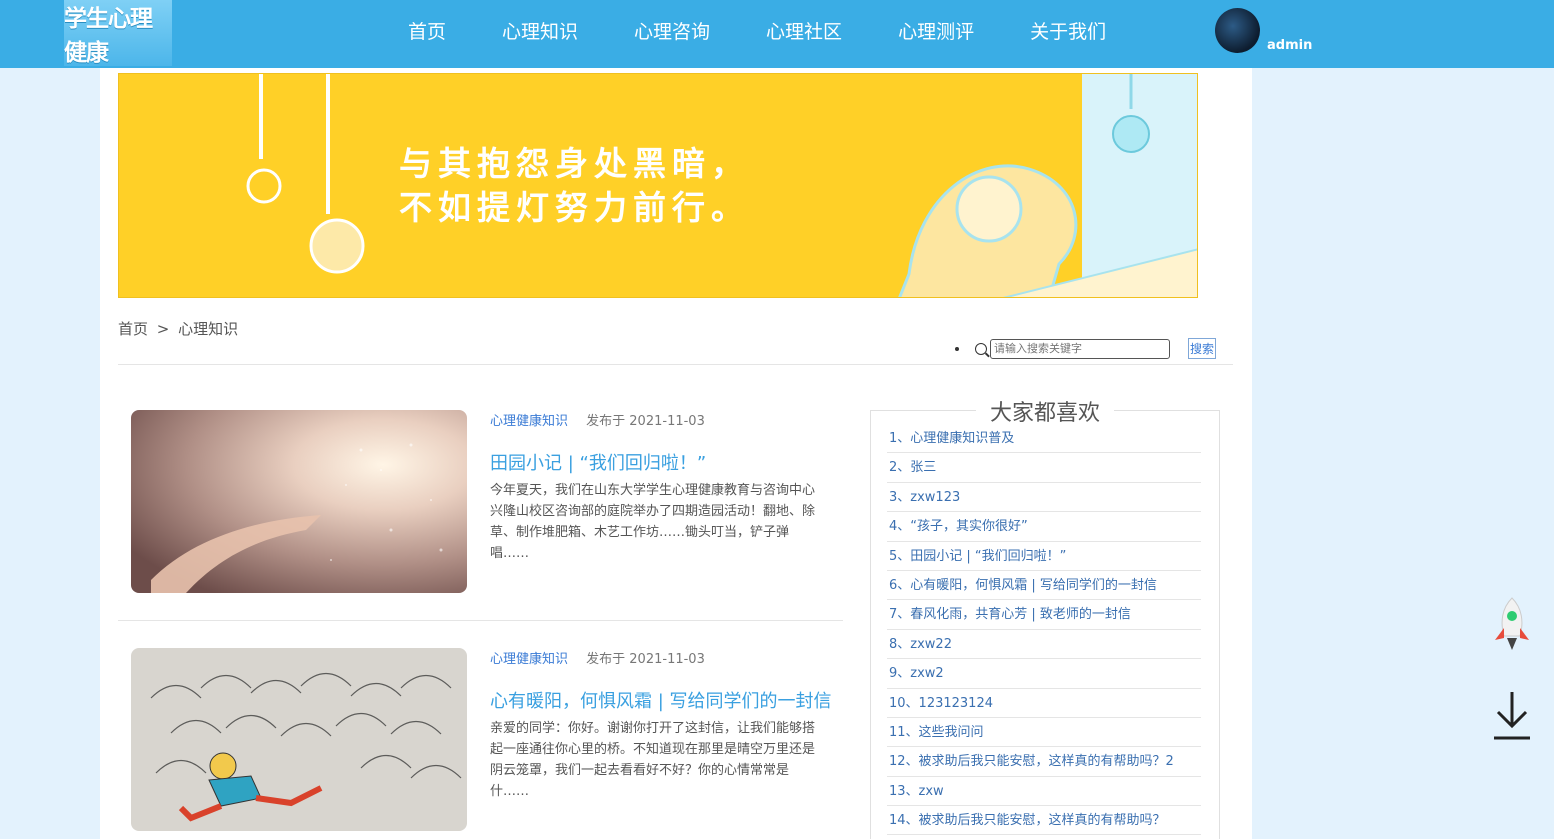 The width and height of the screenshot is (1554, 839). What do you see at coordinates (574, 207) in the screenshot?
I see `banner-line-2: 不如提灯努力前行。` at bounding box center [574, 207].